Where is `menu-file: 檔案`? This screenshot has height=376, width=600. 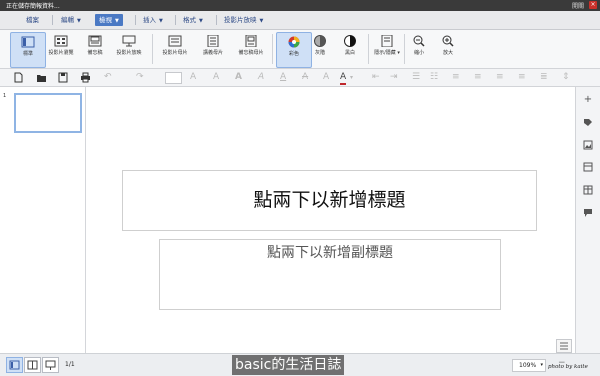
menu-file: 檔案 is located at coordinates (32, 20).